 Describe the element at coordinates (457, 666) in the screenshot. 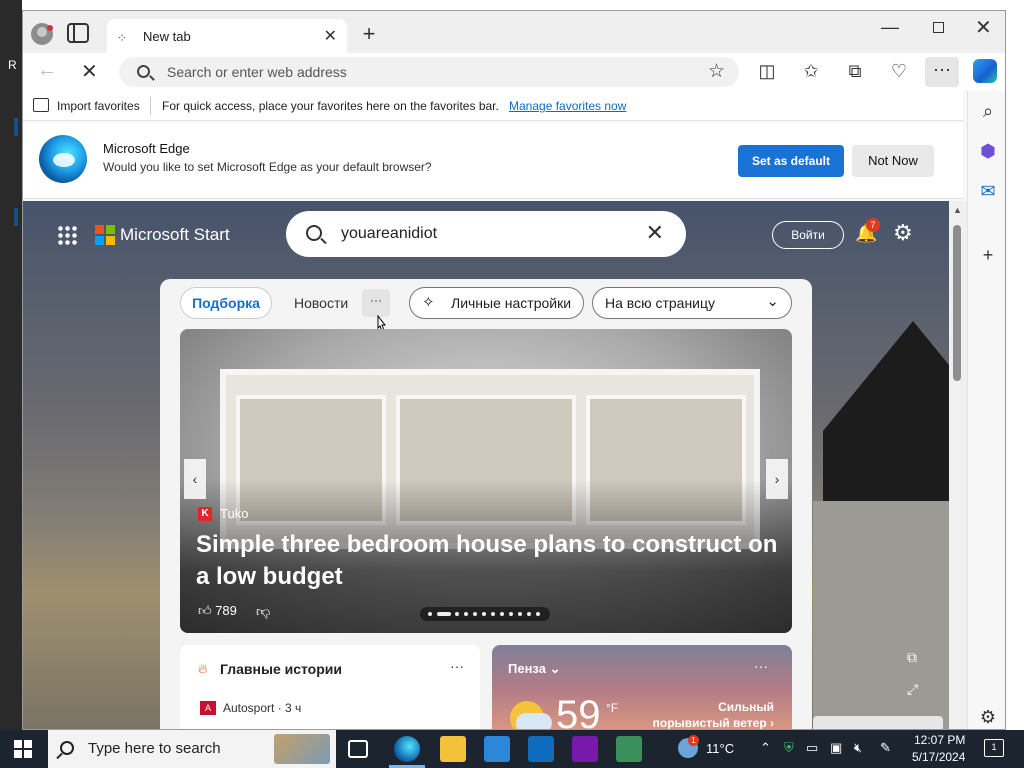

I see `top-stories-more-button: ···` at that location.